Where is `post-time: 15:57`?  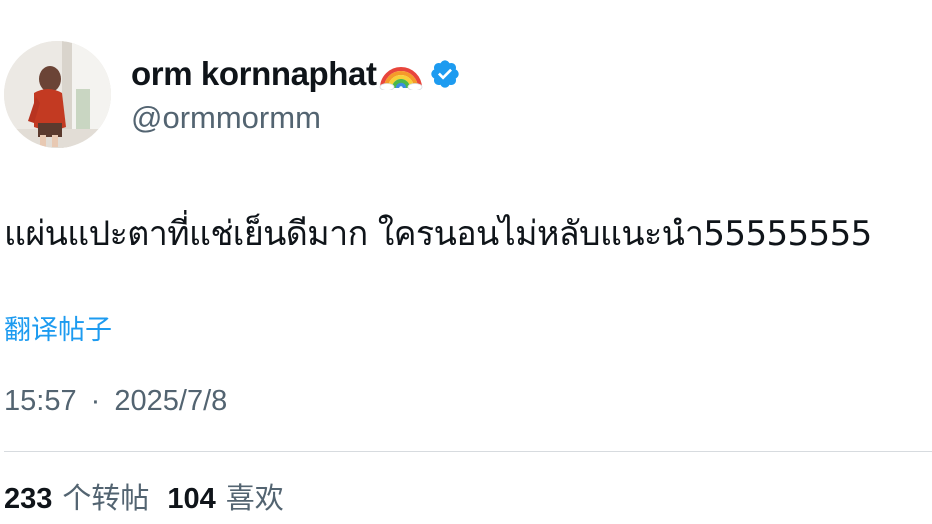
post-time: 15:57 is located at coordinates (40, 401).